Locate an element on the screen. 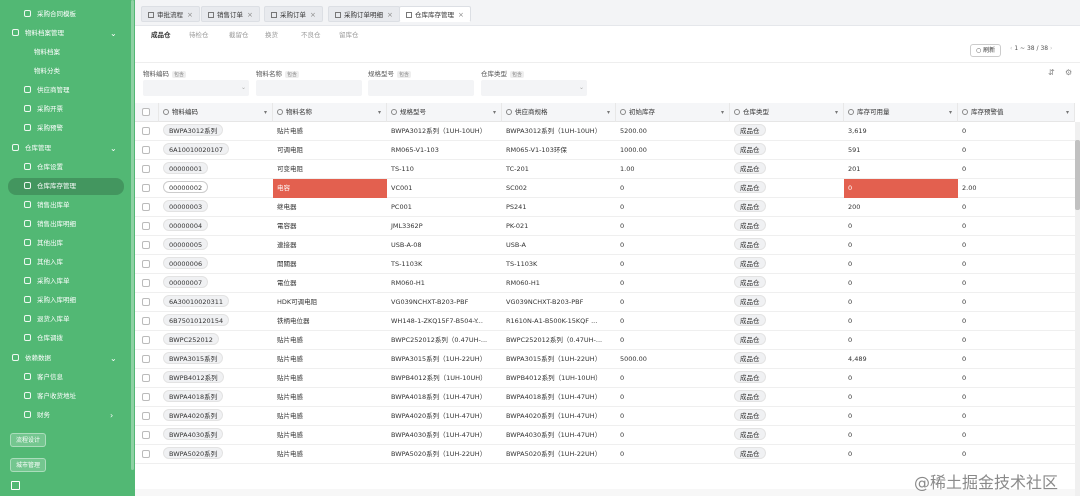  material-code-pill: 00000005 is located at coordinates (186, 244).